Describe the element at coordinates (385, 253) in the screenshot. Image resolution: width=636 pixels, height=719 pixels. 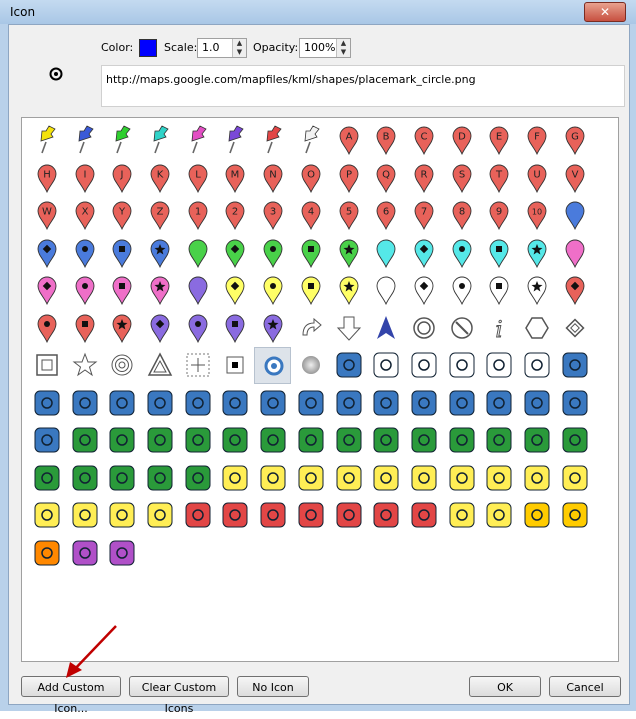
I see `paddle-9-item` at that location.